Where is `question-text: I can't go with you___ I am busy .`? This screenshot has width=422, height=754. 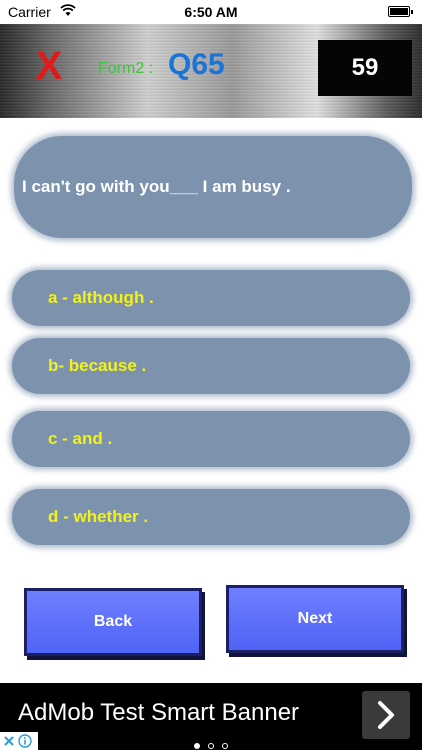
question-text: I can't go with you___ I am busy . is located at coordinates (156, 186).